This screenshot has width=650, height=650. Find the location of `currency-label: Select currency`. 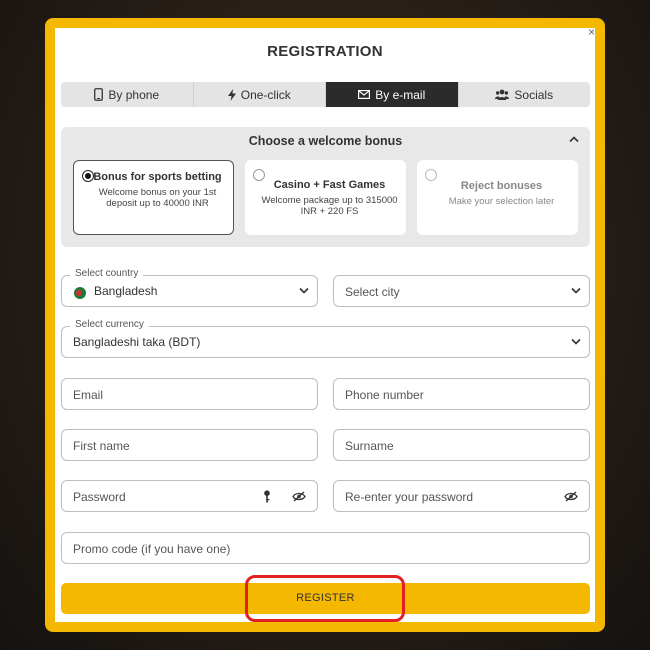

currency-label: Select currency is located at coordinates (109, 324).